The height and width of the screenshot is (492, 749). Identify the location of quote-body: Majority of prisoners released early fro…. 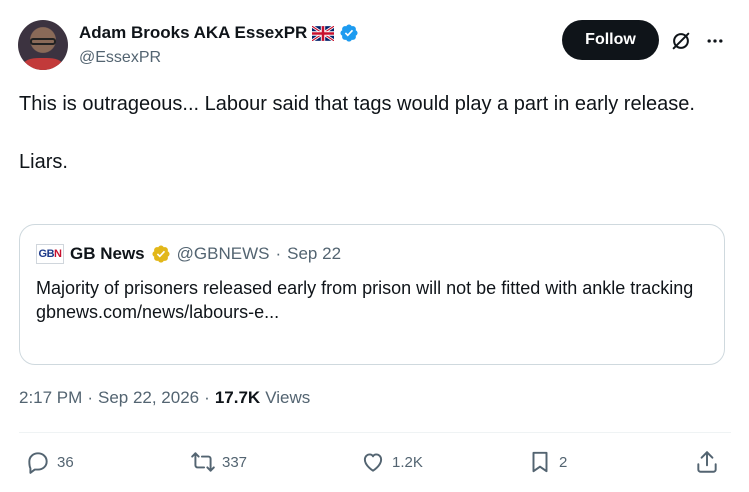
(371, 300).